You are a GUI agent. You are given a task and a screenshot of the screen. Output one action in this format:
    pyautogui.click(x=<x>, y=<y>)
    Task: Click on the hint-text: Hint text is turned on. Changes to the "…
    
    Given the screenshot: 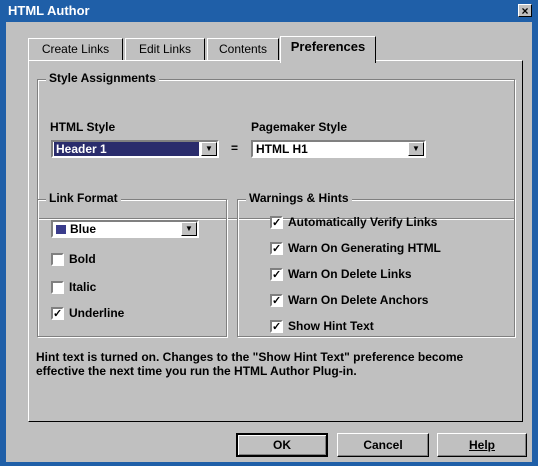 What is the action you would take?
    pyautogui.click(x=271, y=364)
    